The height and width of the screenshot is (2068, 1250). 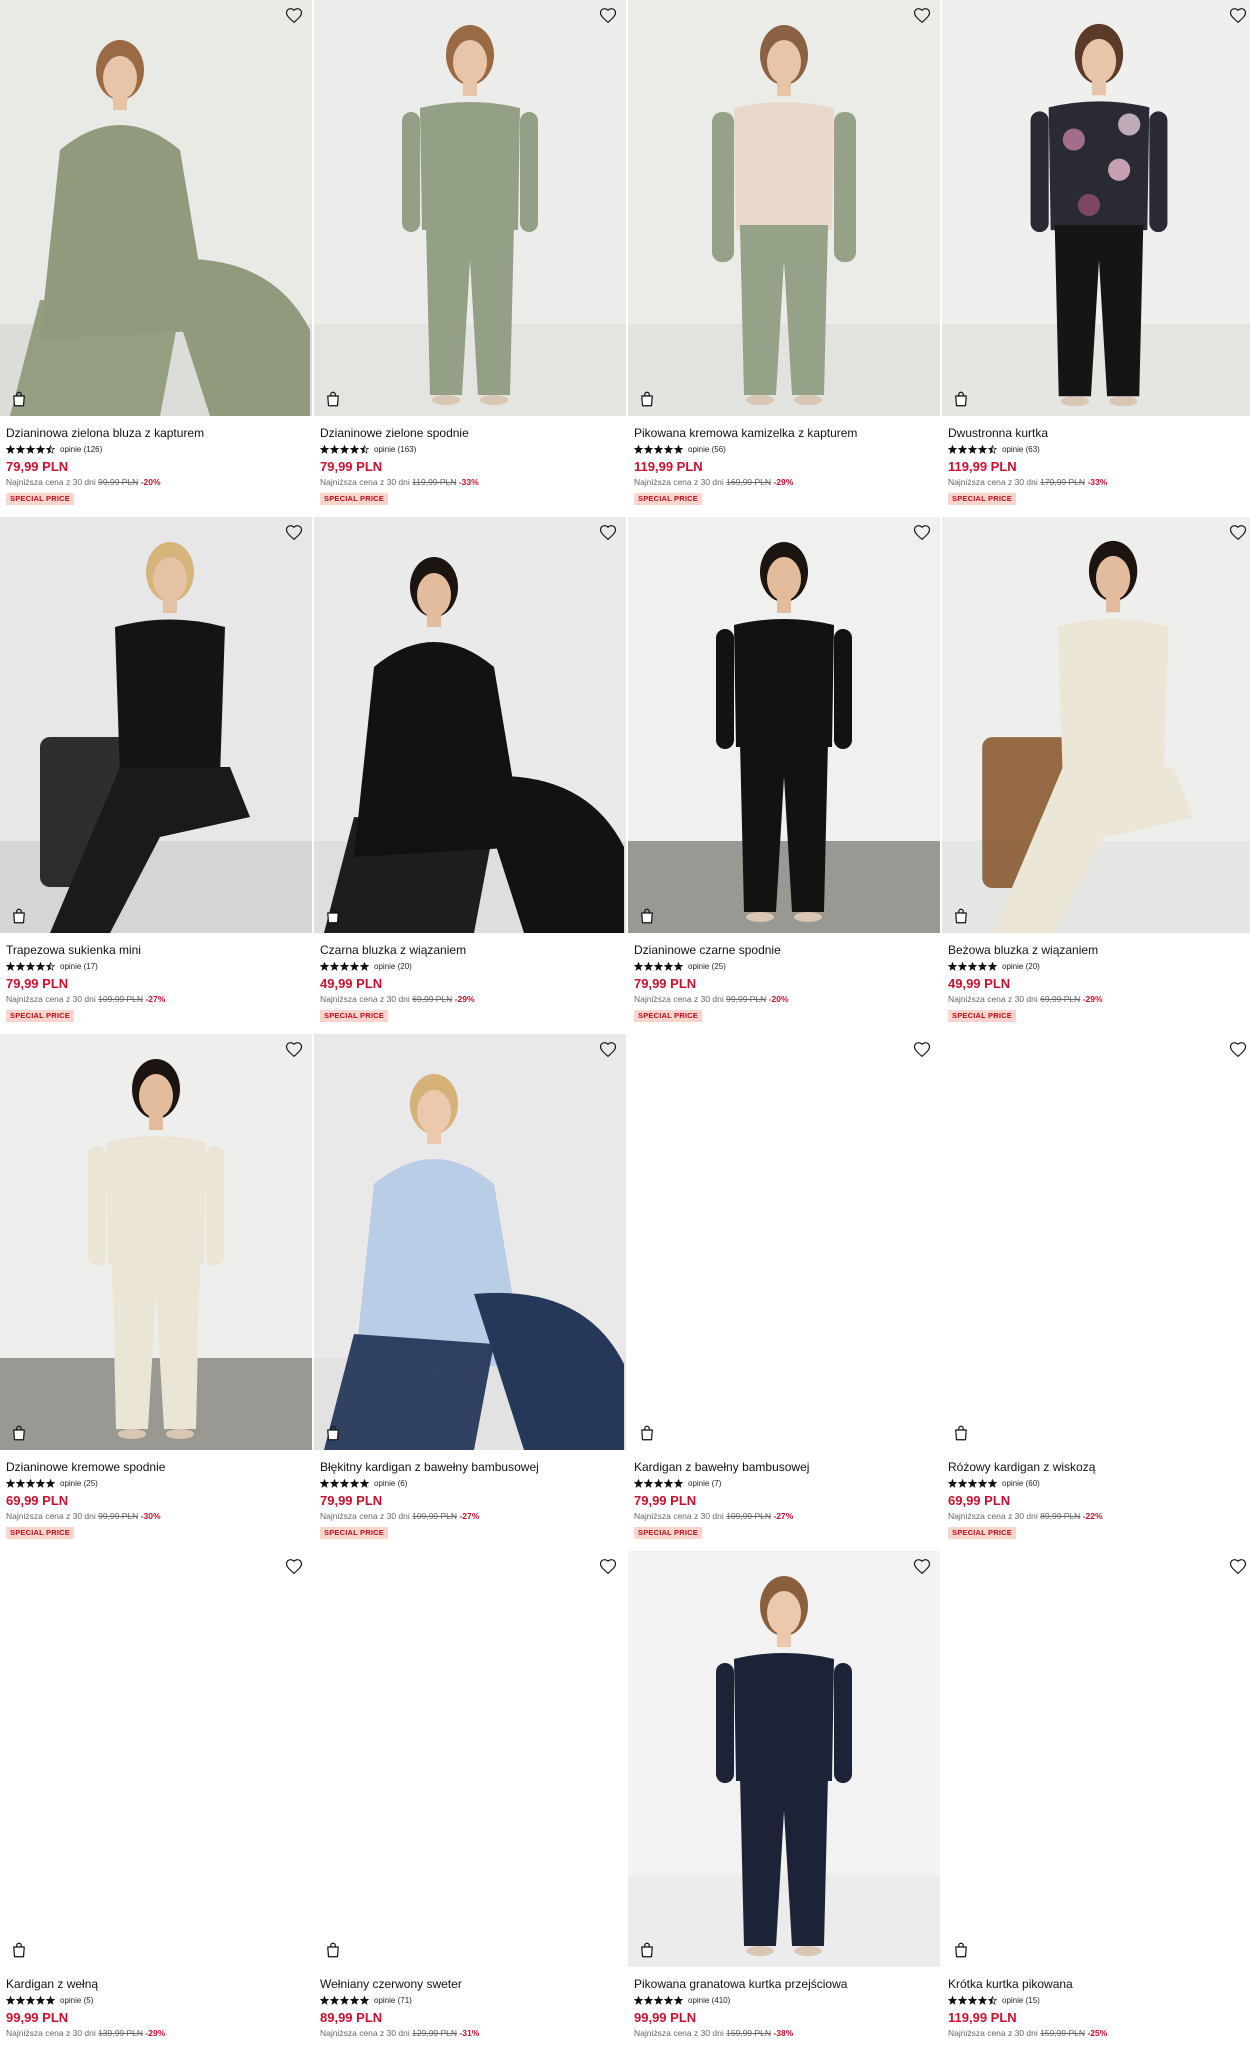 I want to click on product-name: Błękitny kardigan z bawełny bambusowej, so click(x=470, y=1467).